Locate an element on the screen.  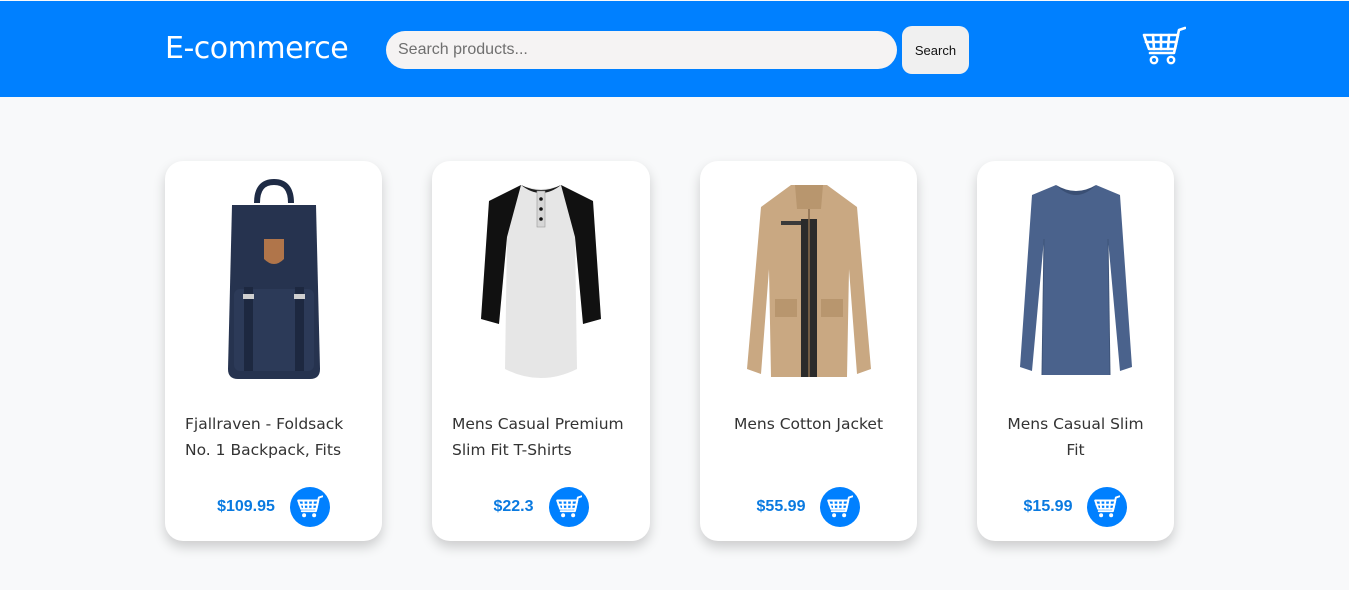
site-logo: E-commerce is located at coordinates (257, 49).